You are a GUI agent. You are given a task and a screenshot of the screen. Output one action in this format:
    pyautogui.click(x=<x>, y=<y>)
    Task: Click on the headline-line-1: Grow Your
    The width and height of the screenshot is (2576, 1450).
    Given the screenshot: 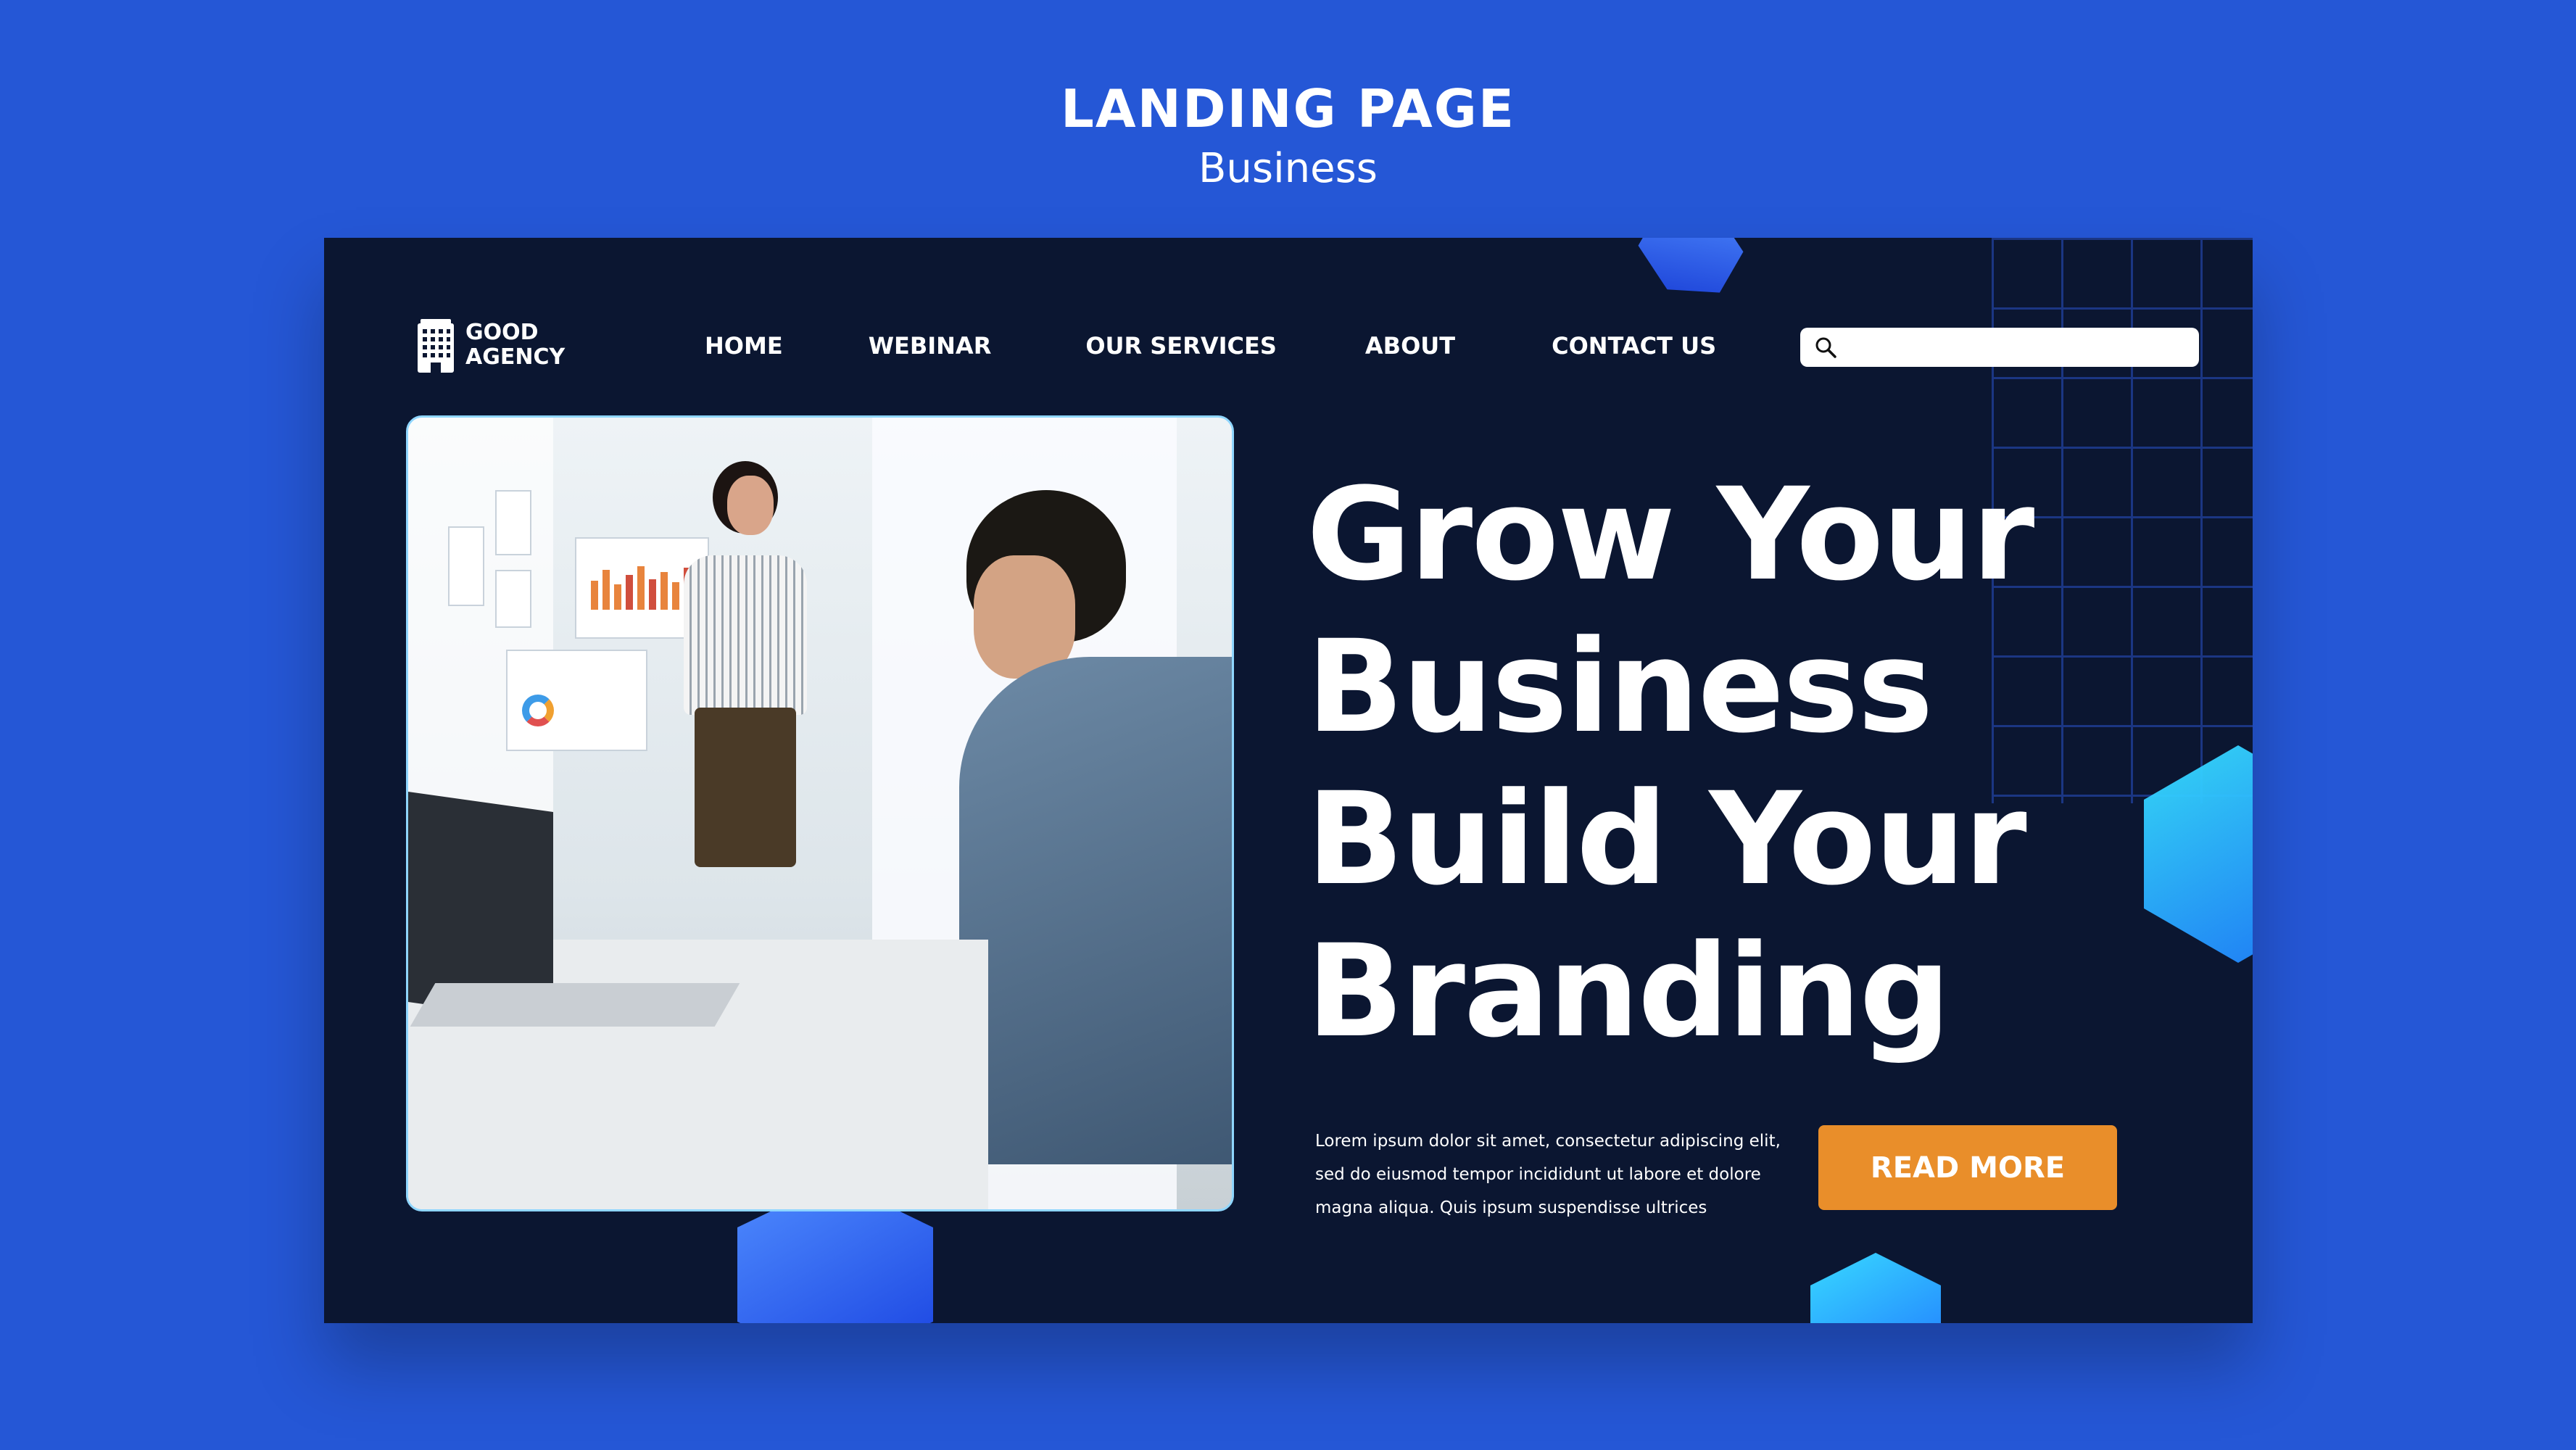 What is the action you would take?
    pyautogui.click(x=1670, y=534)
    